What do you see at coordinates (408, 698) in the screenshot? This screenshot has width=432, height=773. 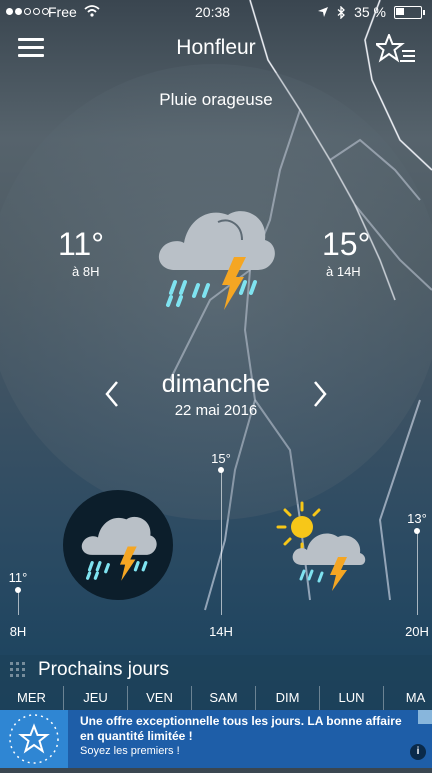 I see `next-day-tab: MA` at bounding box center [408, 698].